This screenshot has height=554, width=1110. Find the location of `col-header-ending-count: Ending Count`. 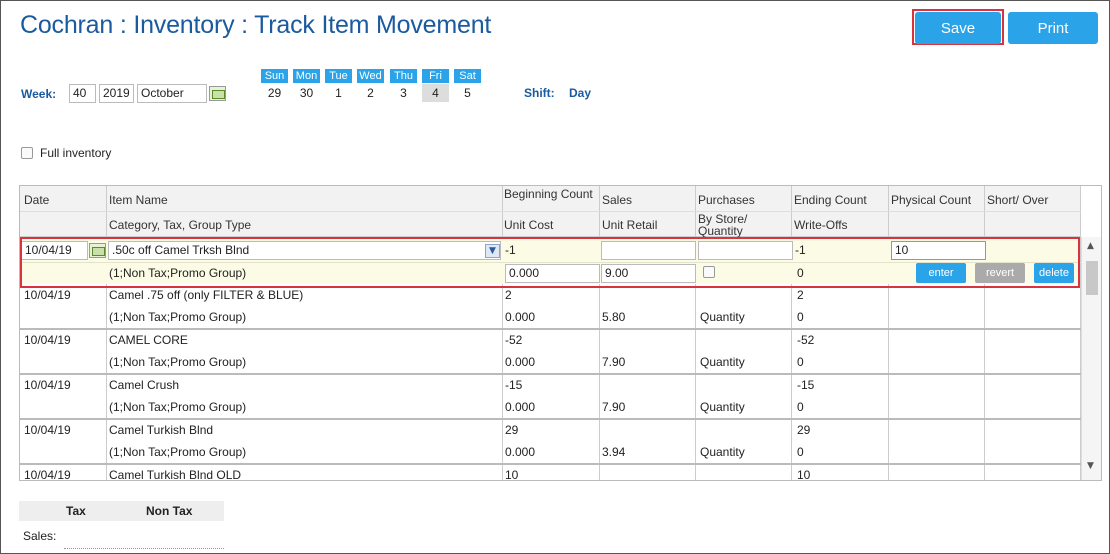

col-header-ending-count: Ending Count is located at coordinates (830, 200).